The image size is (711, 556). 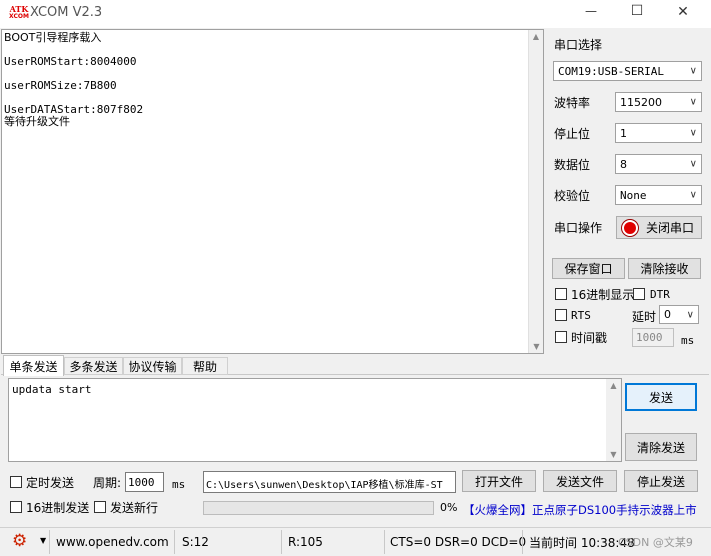 I want to click on tab-label: 多条发送, so click(x=93, y=366).